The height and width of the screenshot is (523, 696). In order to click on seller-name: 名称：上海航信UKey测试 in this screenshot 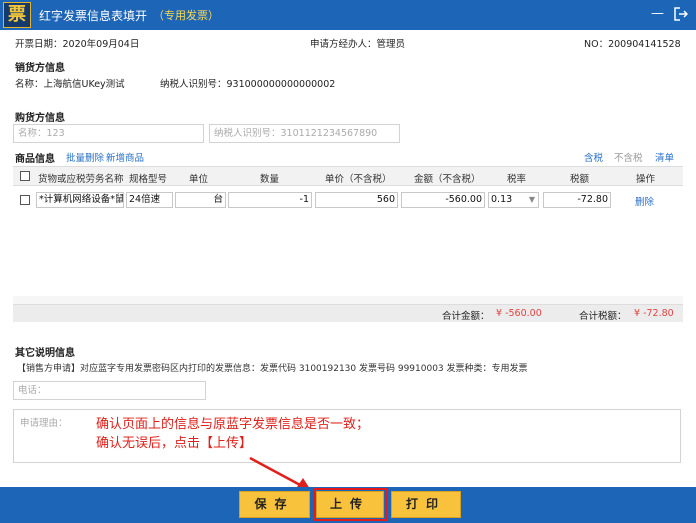, I will do `click(70, 84)`.